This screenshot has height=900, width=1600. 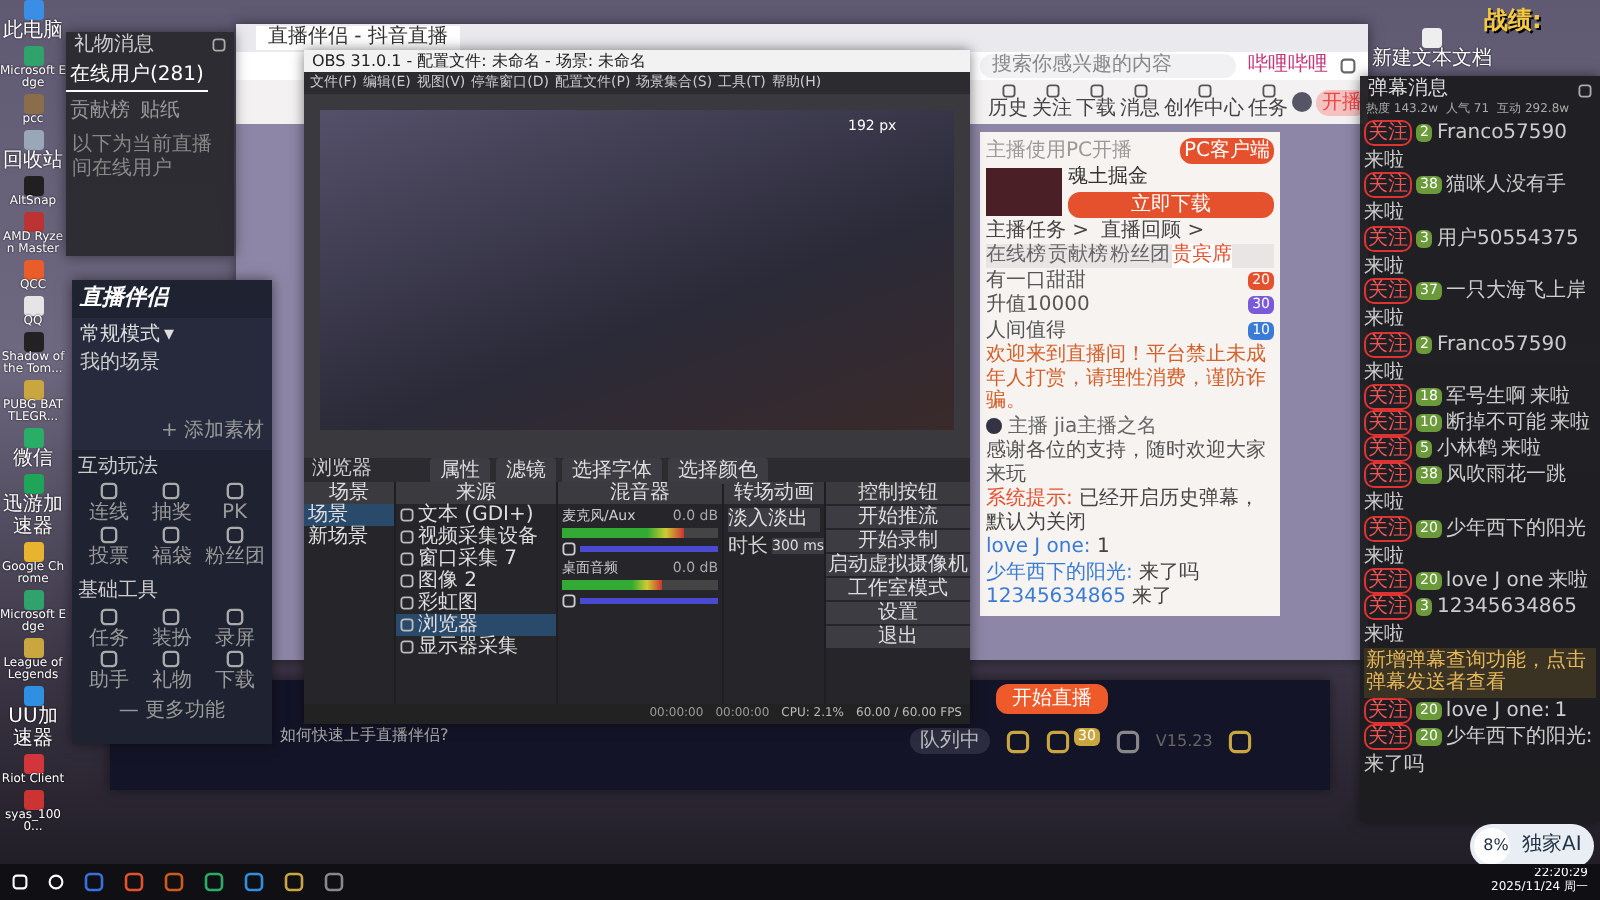 I want to click on version-text: V15.23, so click(x=1184, y=741).